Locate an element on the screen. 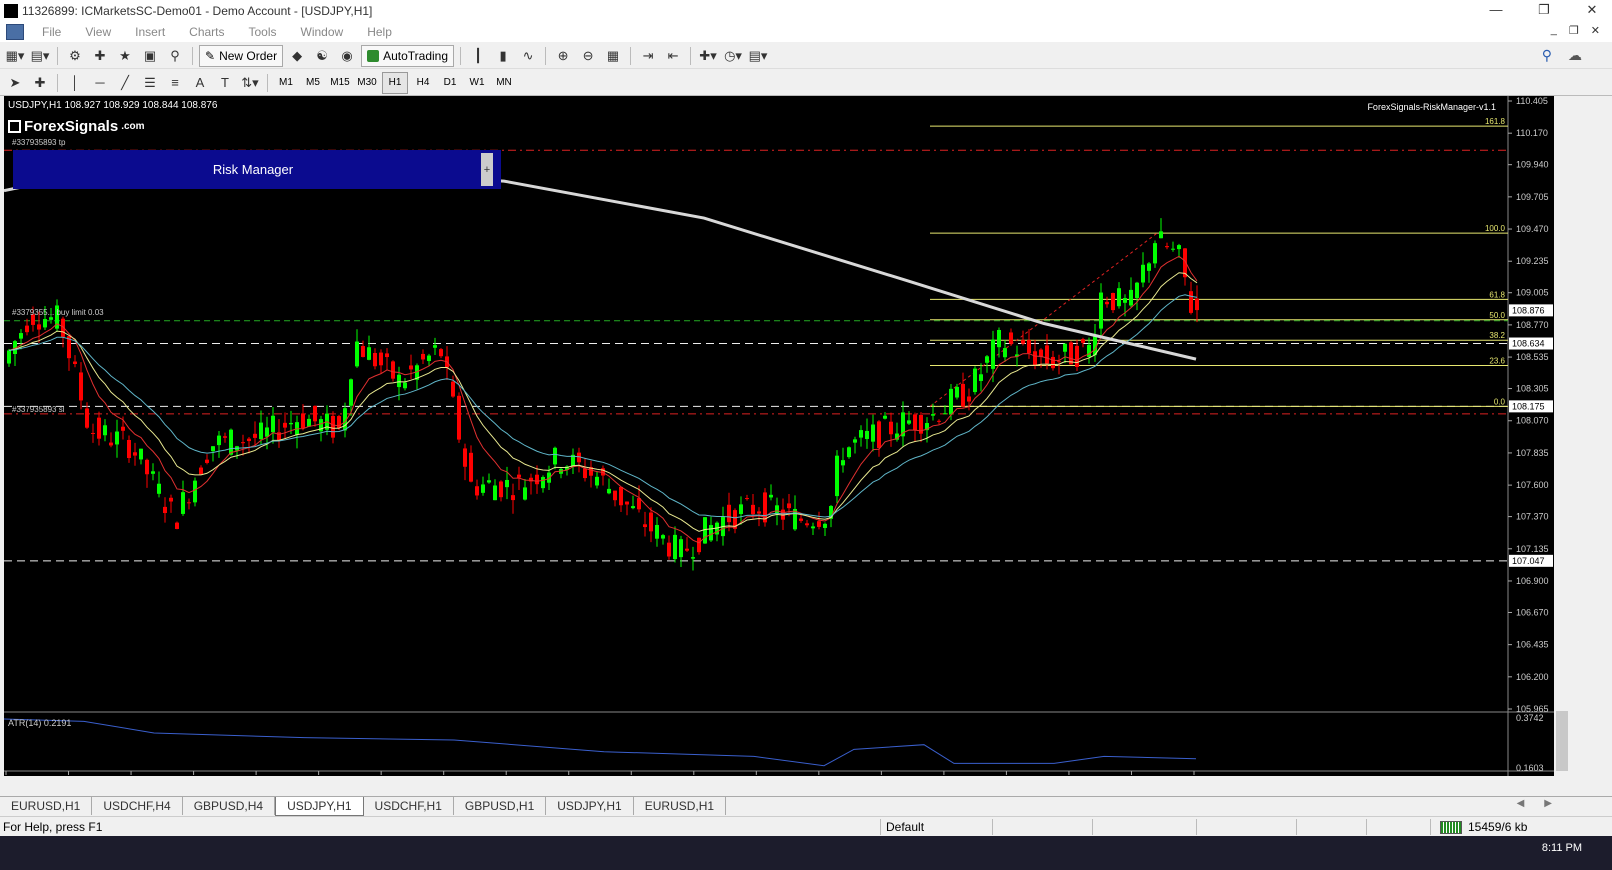 This screenshot has height=870, width=1612. scrollbar-thumb is located at coordinates (1562, 741).